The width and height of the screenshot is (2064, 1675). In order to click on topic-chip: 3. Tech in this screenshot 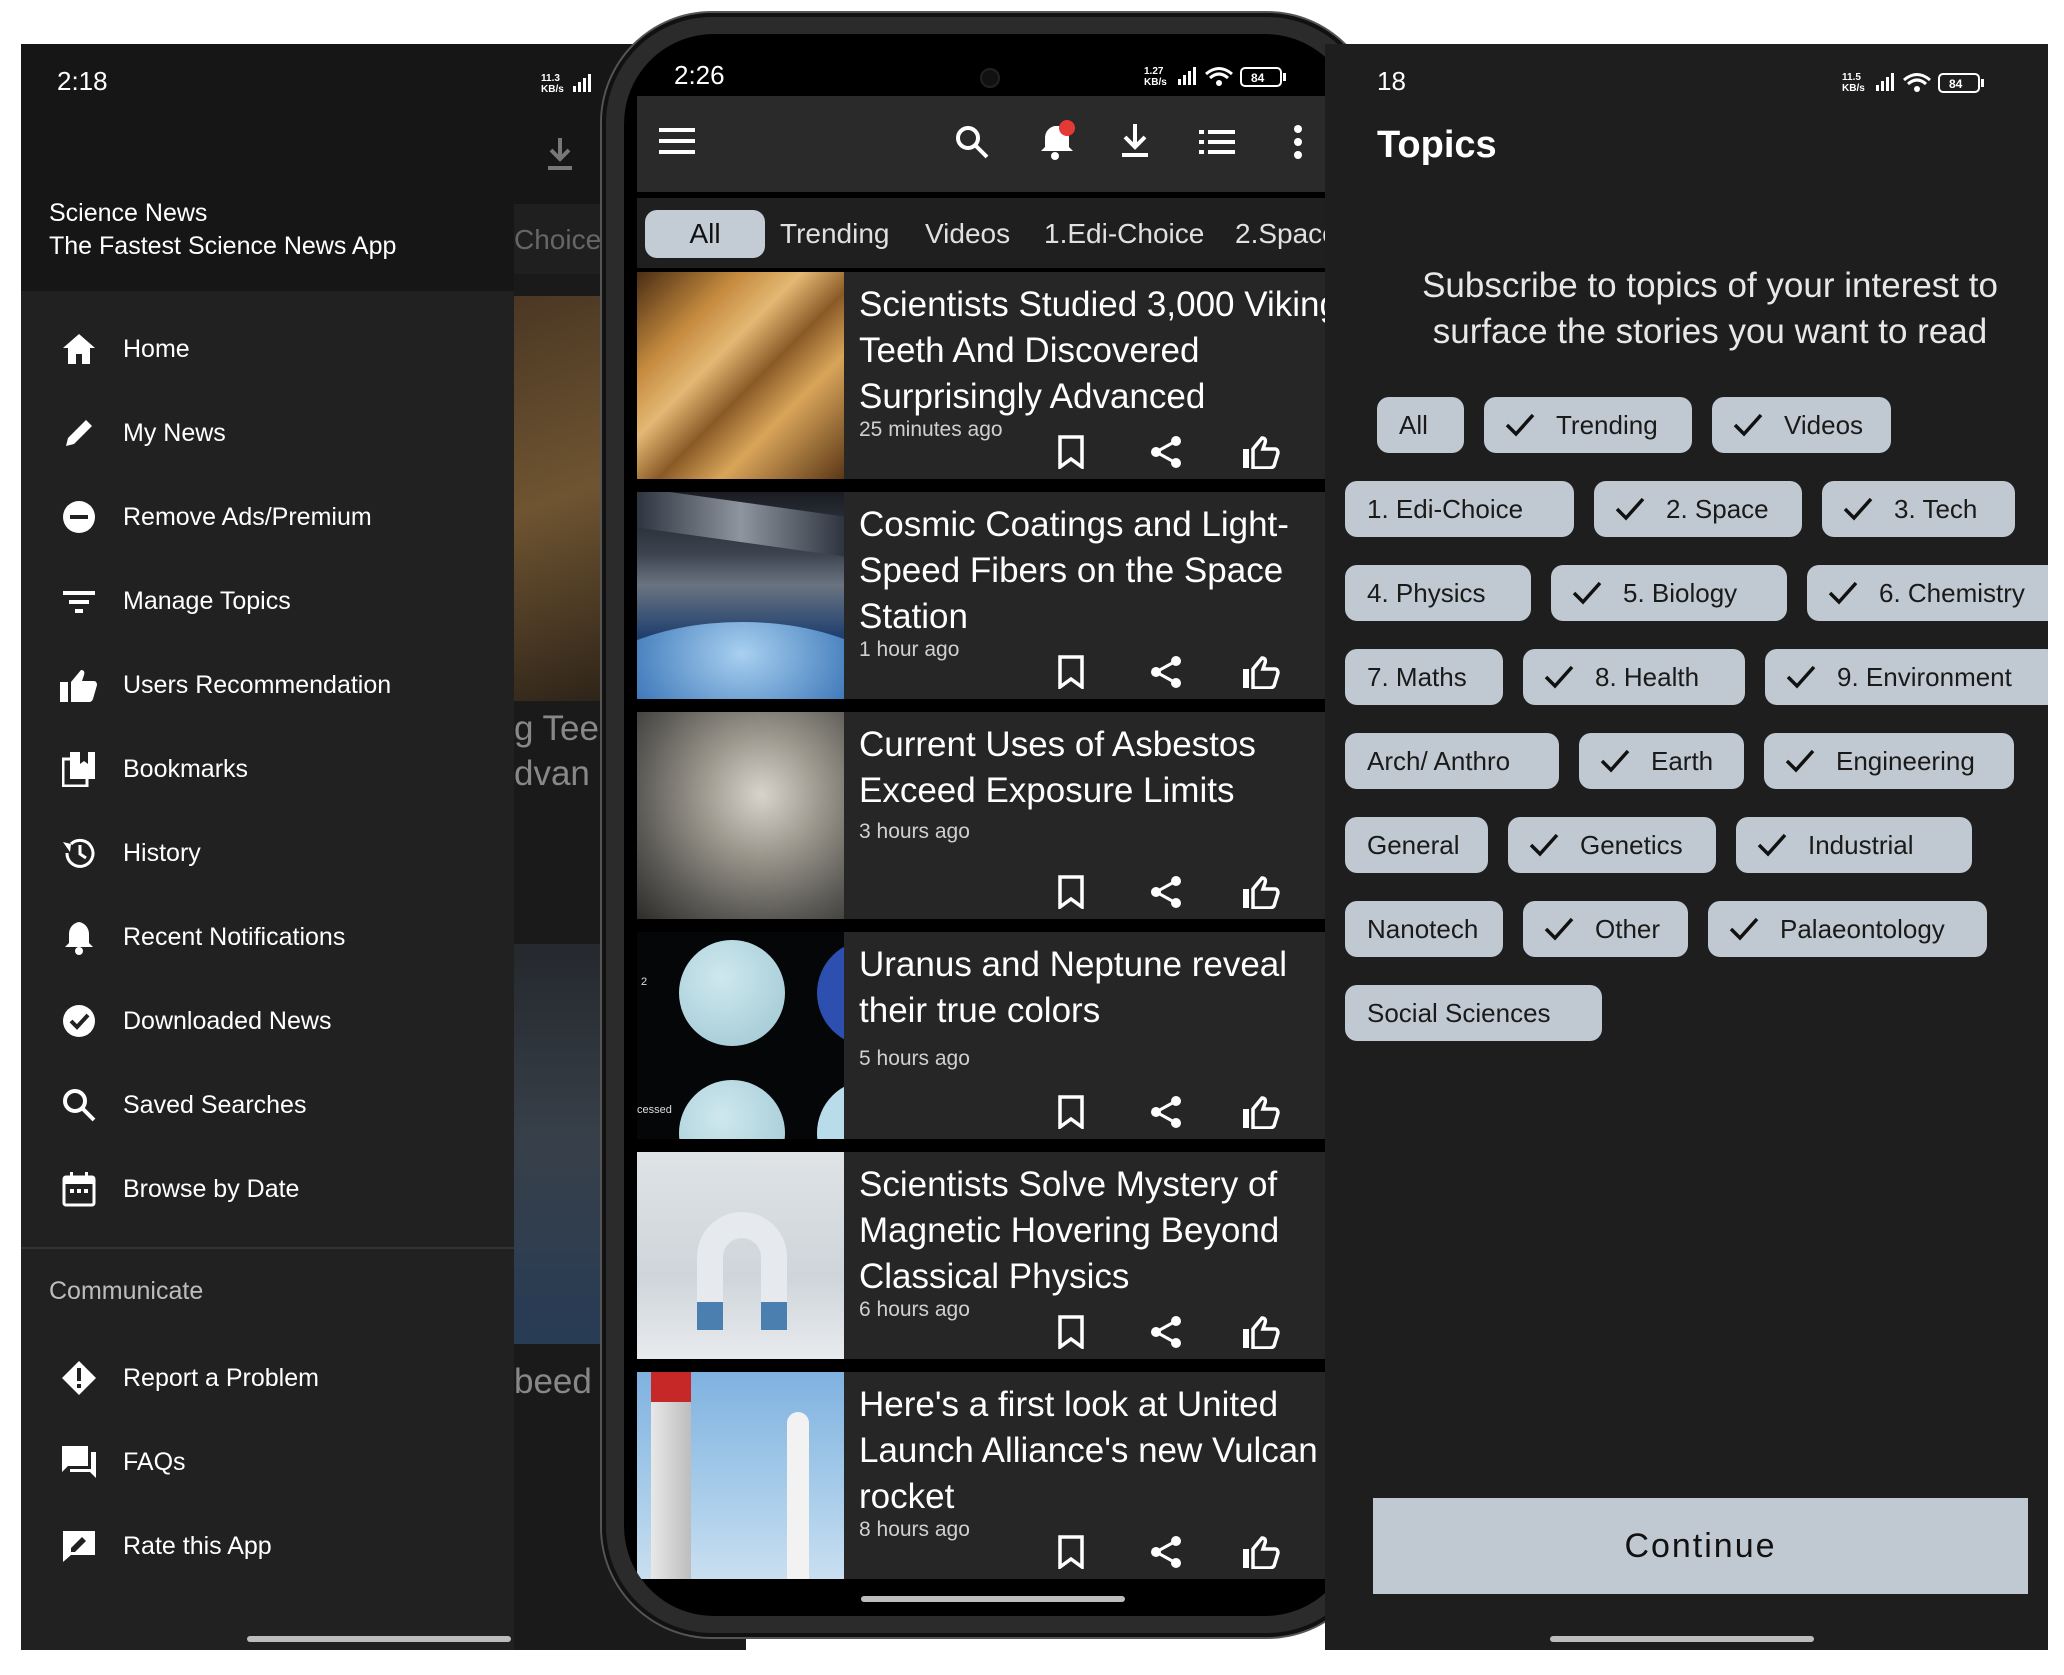, I will do `click(1918, 509)`.